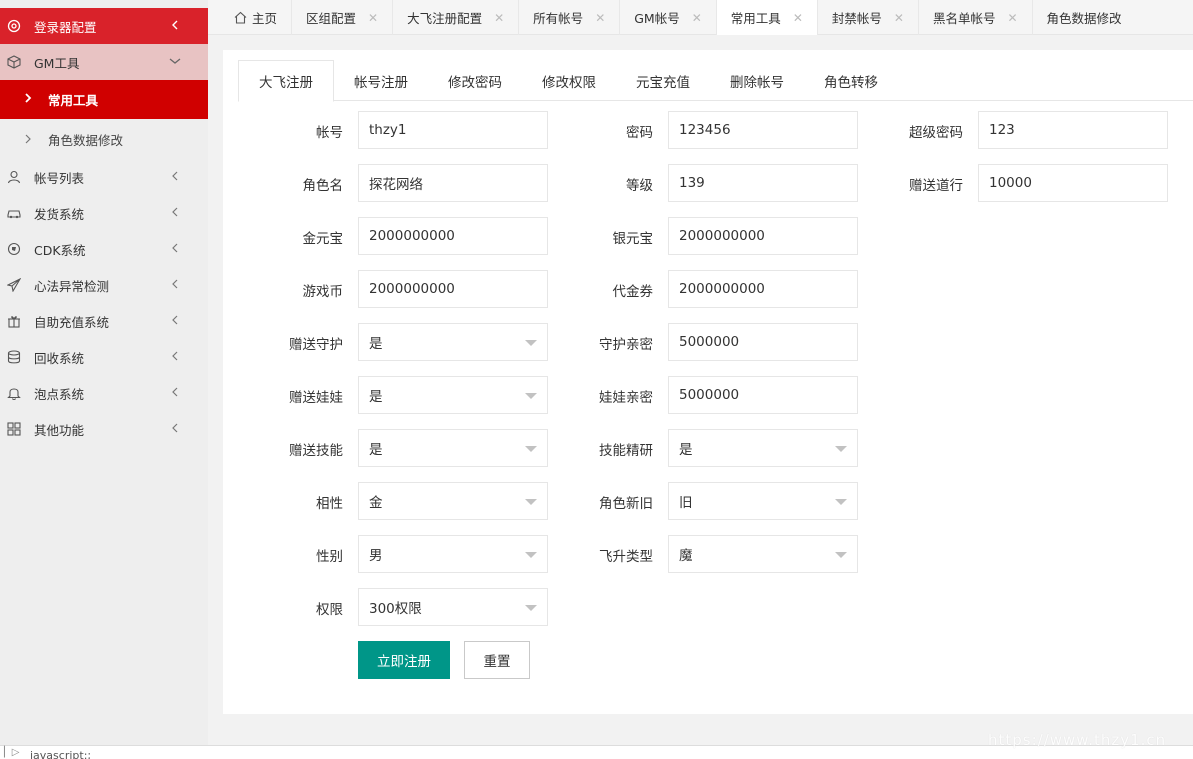  Describe the element at coordinates (763, 130) in the screenshot. I see `password-input` at that location.